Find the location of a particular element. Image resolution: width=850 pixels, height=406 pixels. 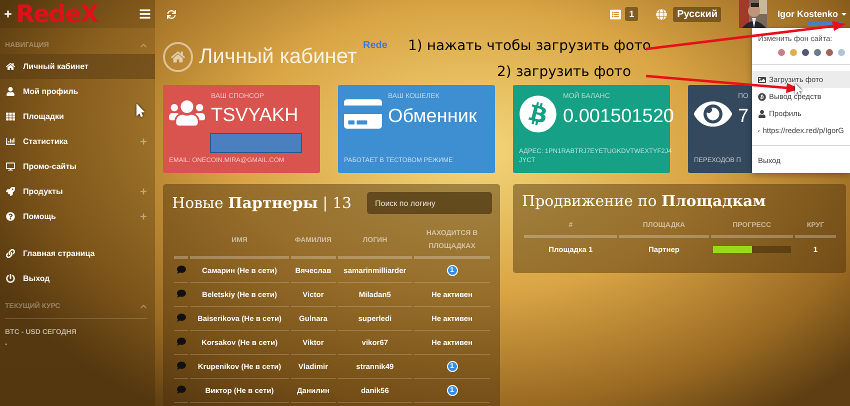

nav-item: Главная страница is located at coordinates (77, 253).